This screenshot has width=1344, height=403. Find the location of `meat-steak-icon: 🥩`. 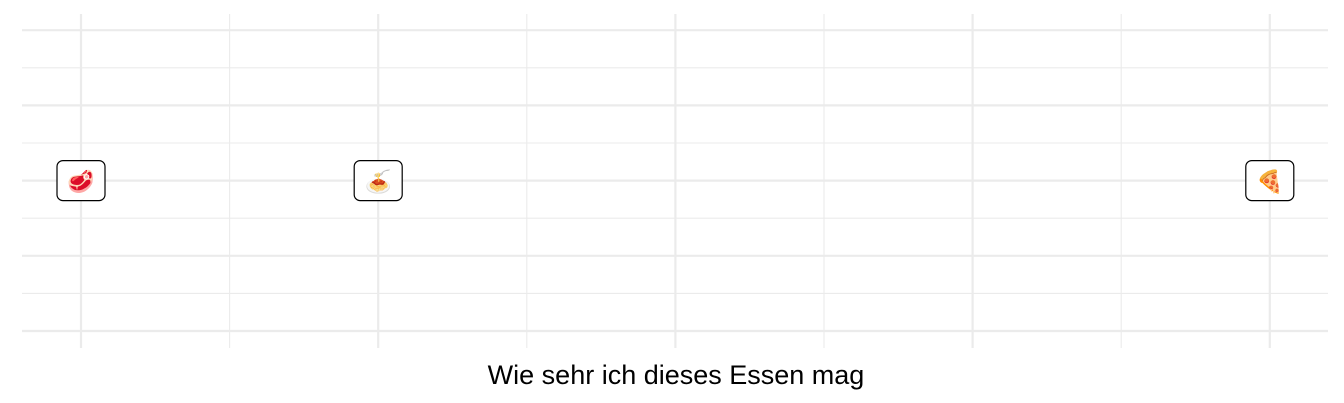

meat-steak-icon: 🥩 is located at coordinates (80, 182).